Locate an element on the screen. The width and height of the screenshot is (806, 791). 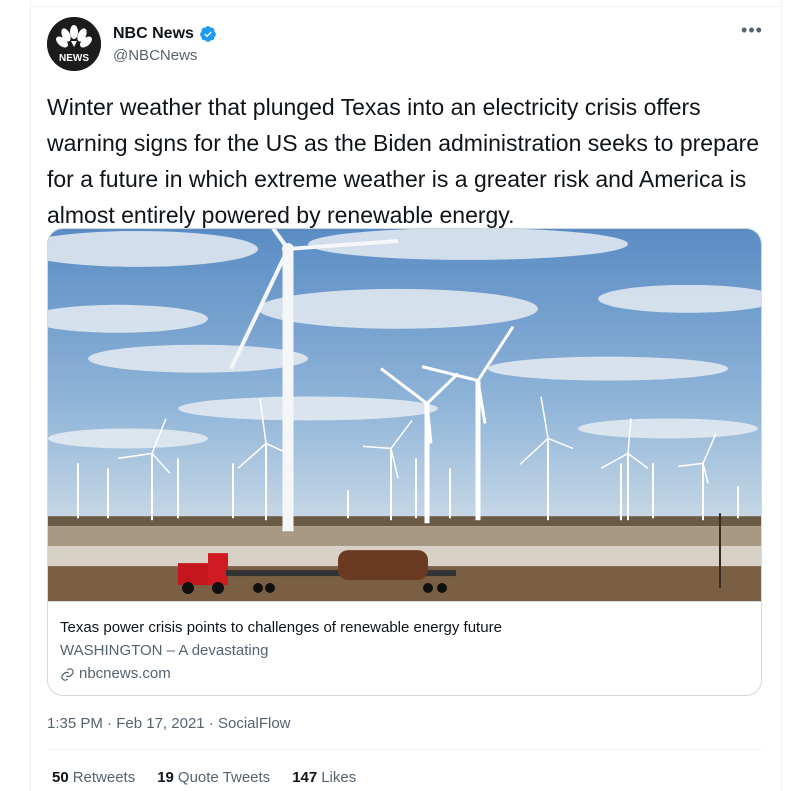
link-icon is located at coordinates (67, 674).